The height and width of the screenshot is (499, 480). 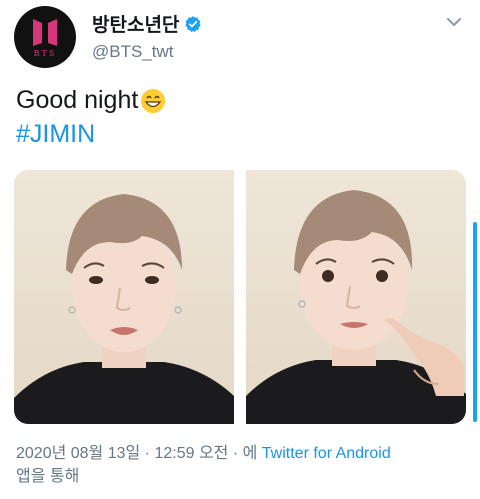 I want to click on avatar: BTS, so click(x=45, y=37).